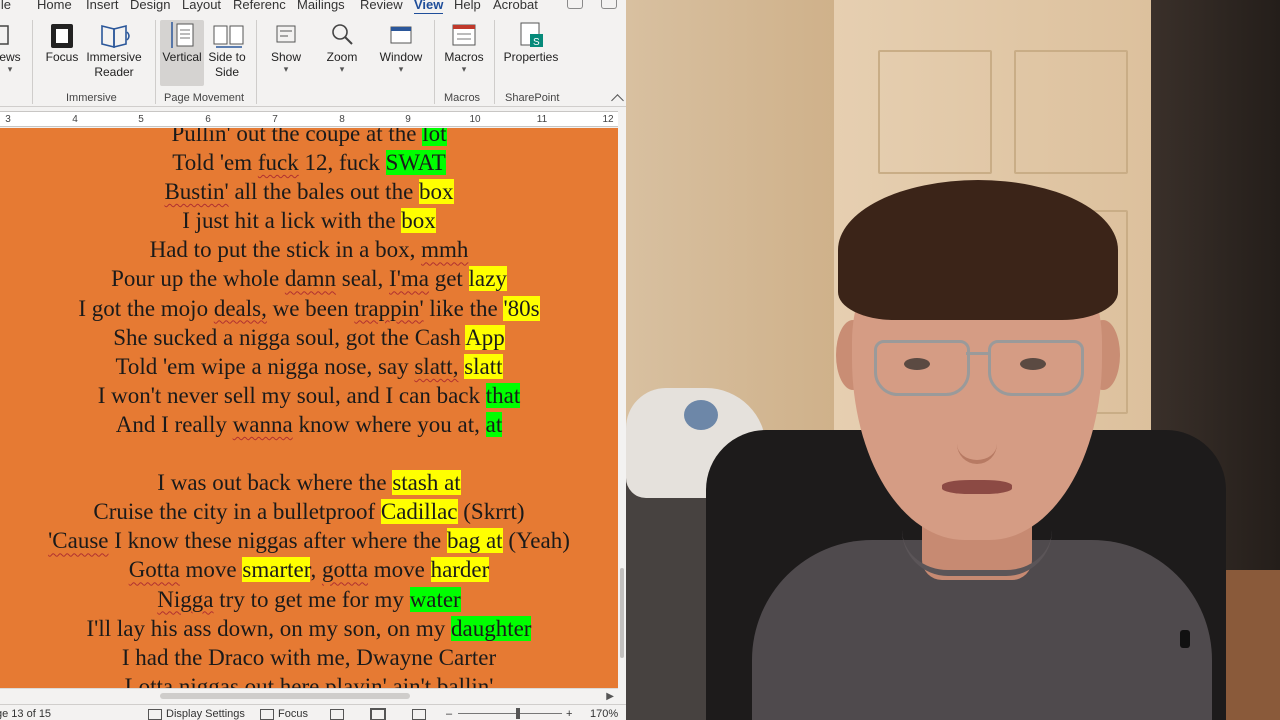 The image size is (1280, 720). What do you see at coordinates (531, 42) in the screenshot?
I see `properties-button: S Properties` at bounding box center [531, 42].